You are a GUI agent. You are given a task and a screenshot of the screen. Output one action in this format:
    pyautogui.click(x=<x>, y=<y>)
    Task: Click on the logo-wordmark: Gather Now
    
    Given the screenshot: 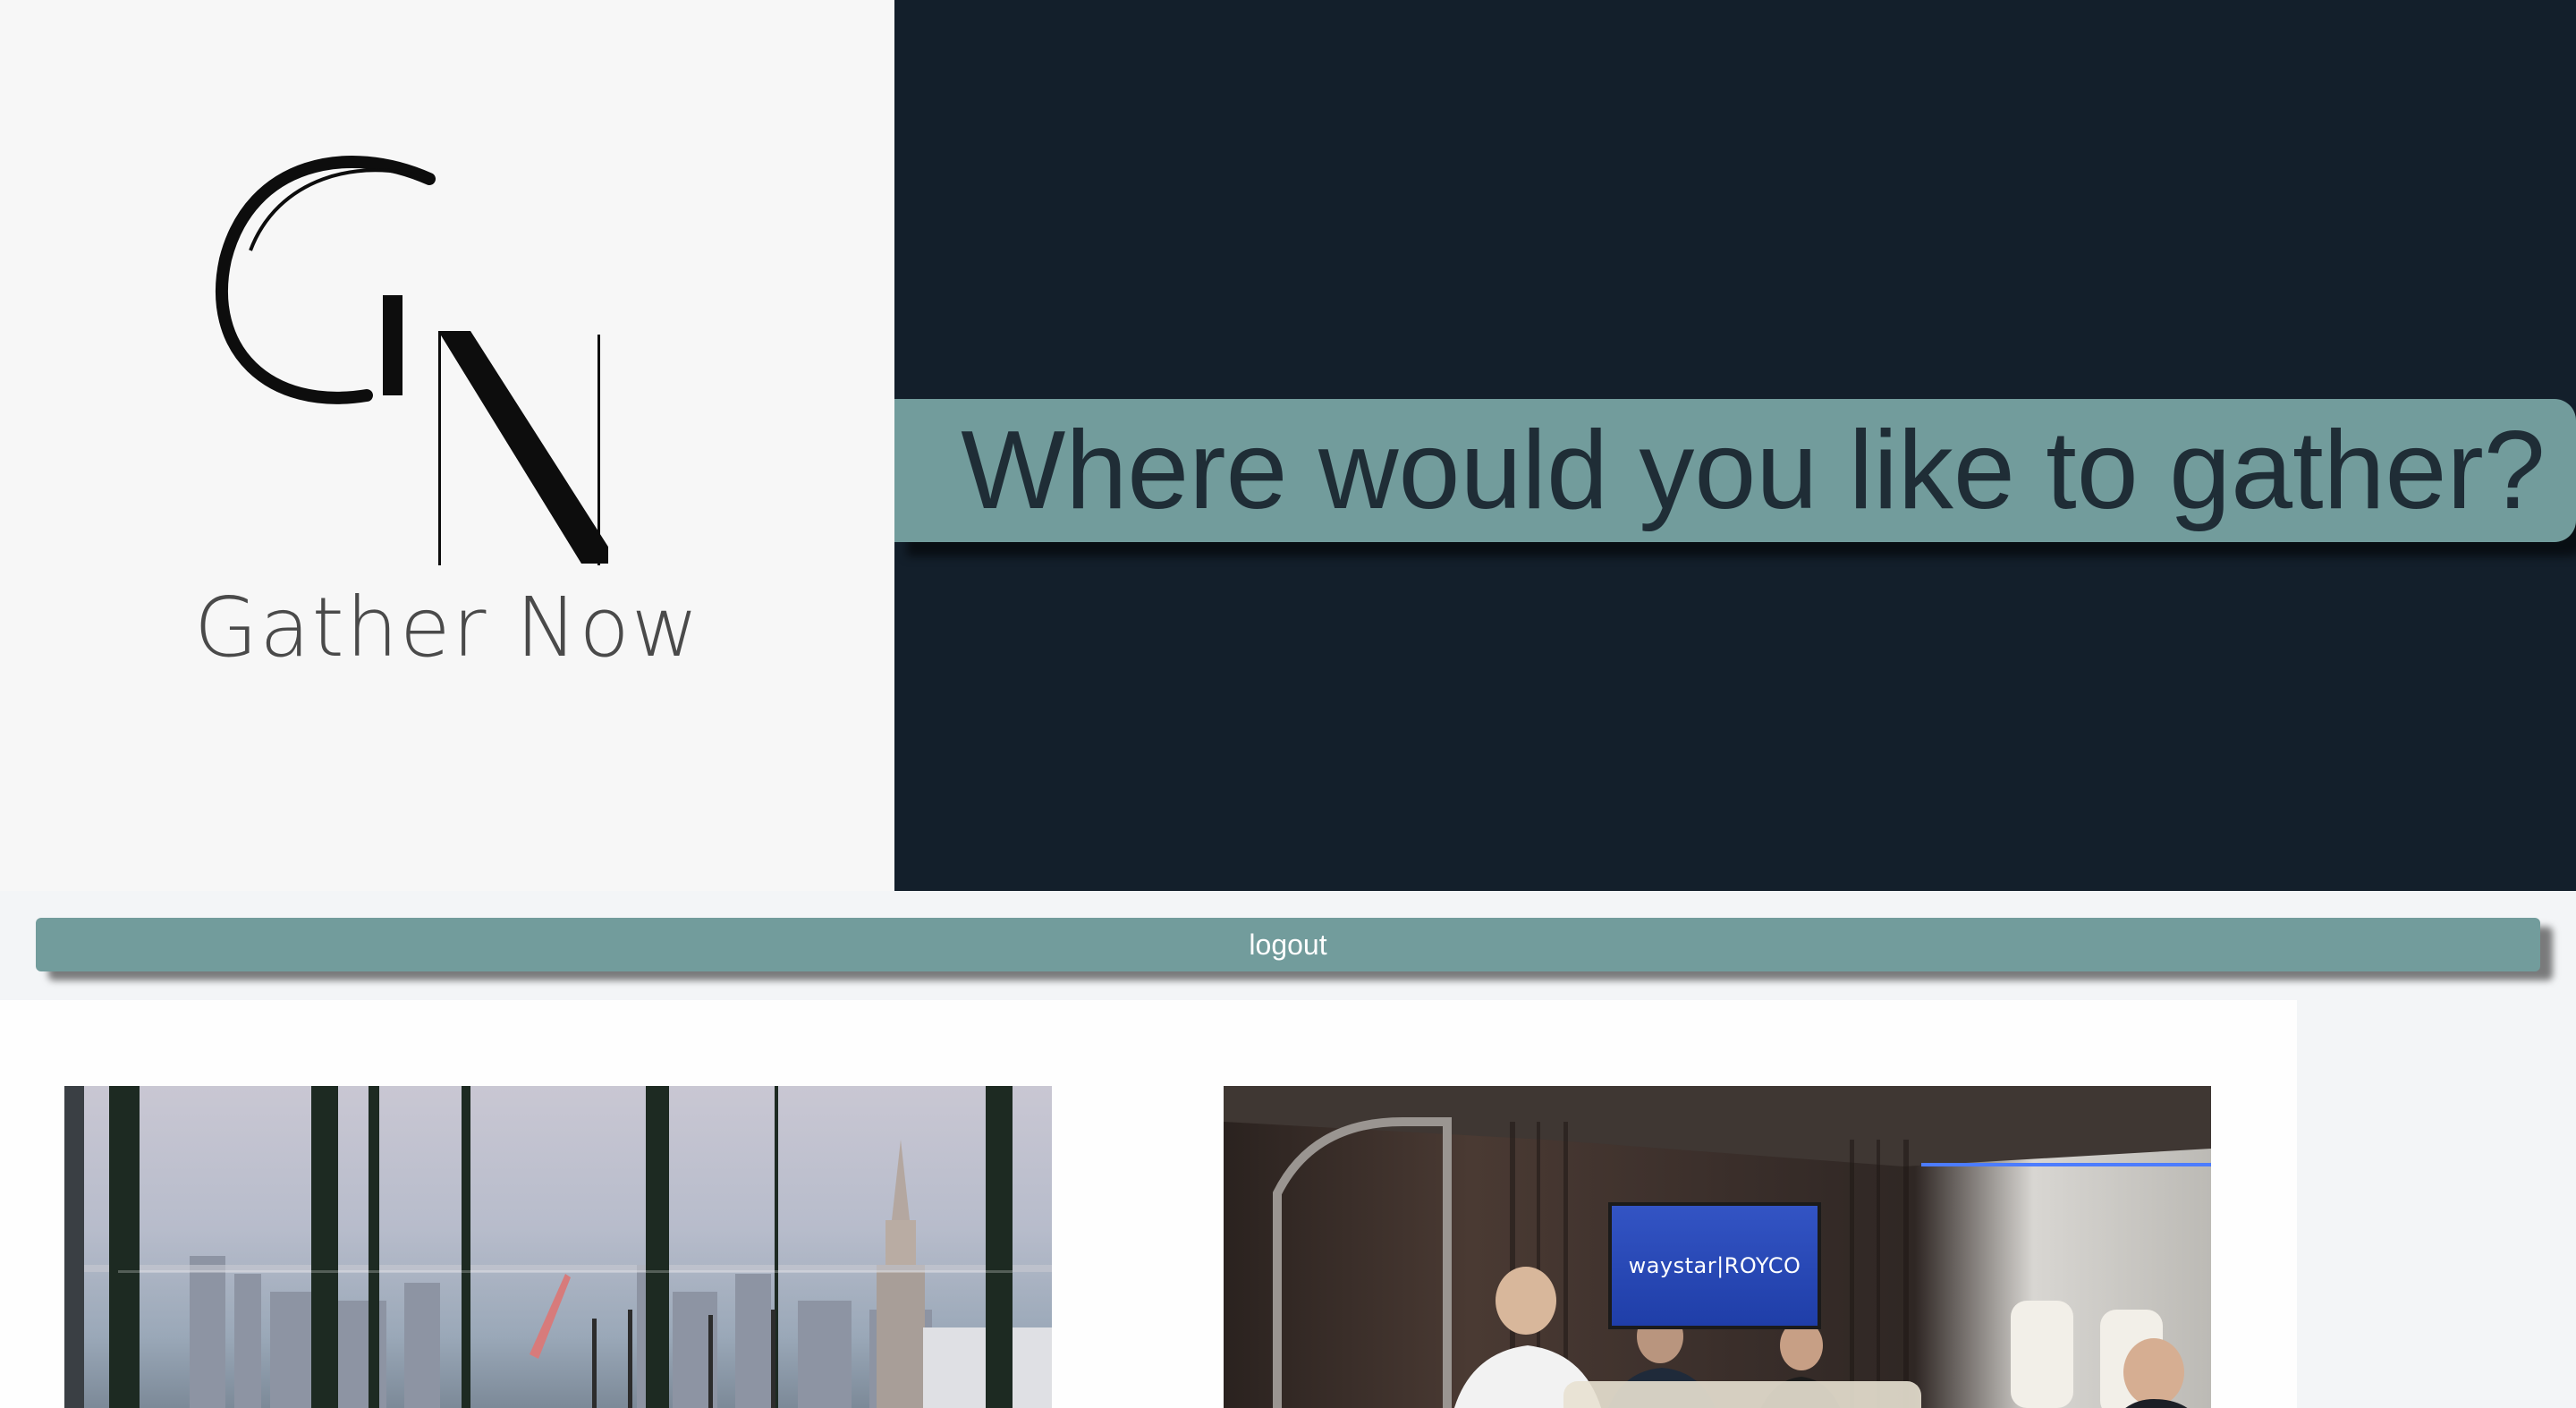 What is the action you would take?
    pyautogui.click(x=447, y=627)
    